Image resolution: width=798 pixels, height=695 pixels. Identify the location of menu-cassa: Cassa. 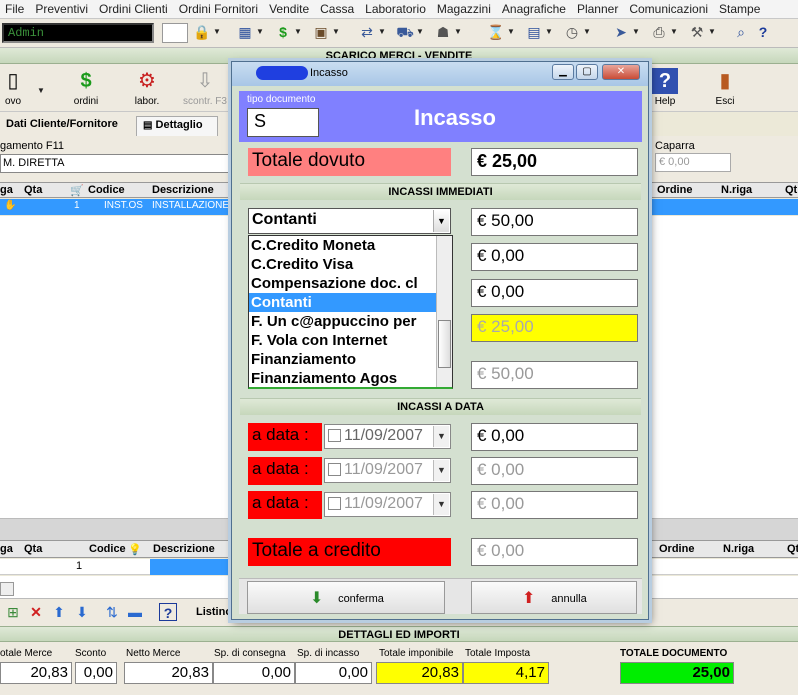
(337, 8).